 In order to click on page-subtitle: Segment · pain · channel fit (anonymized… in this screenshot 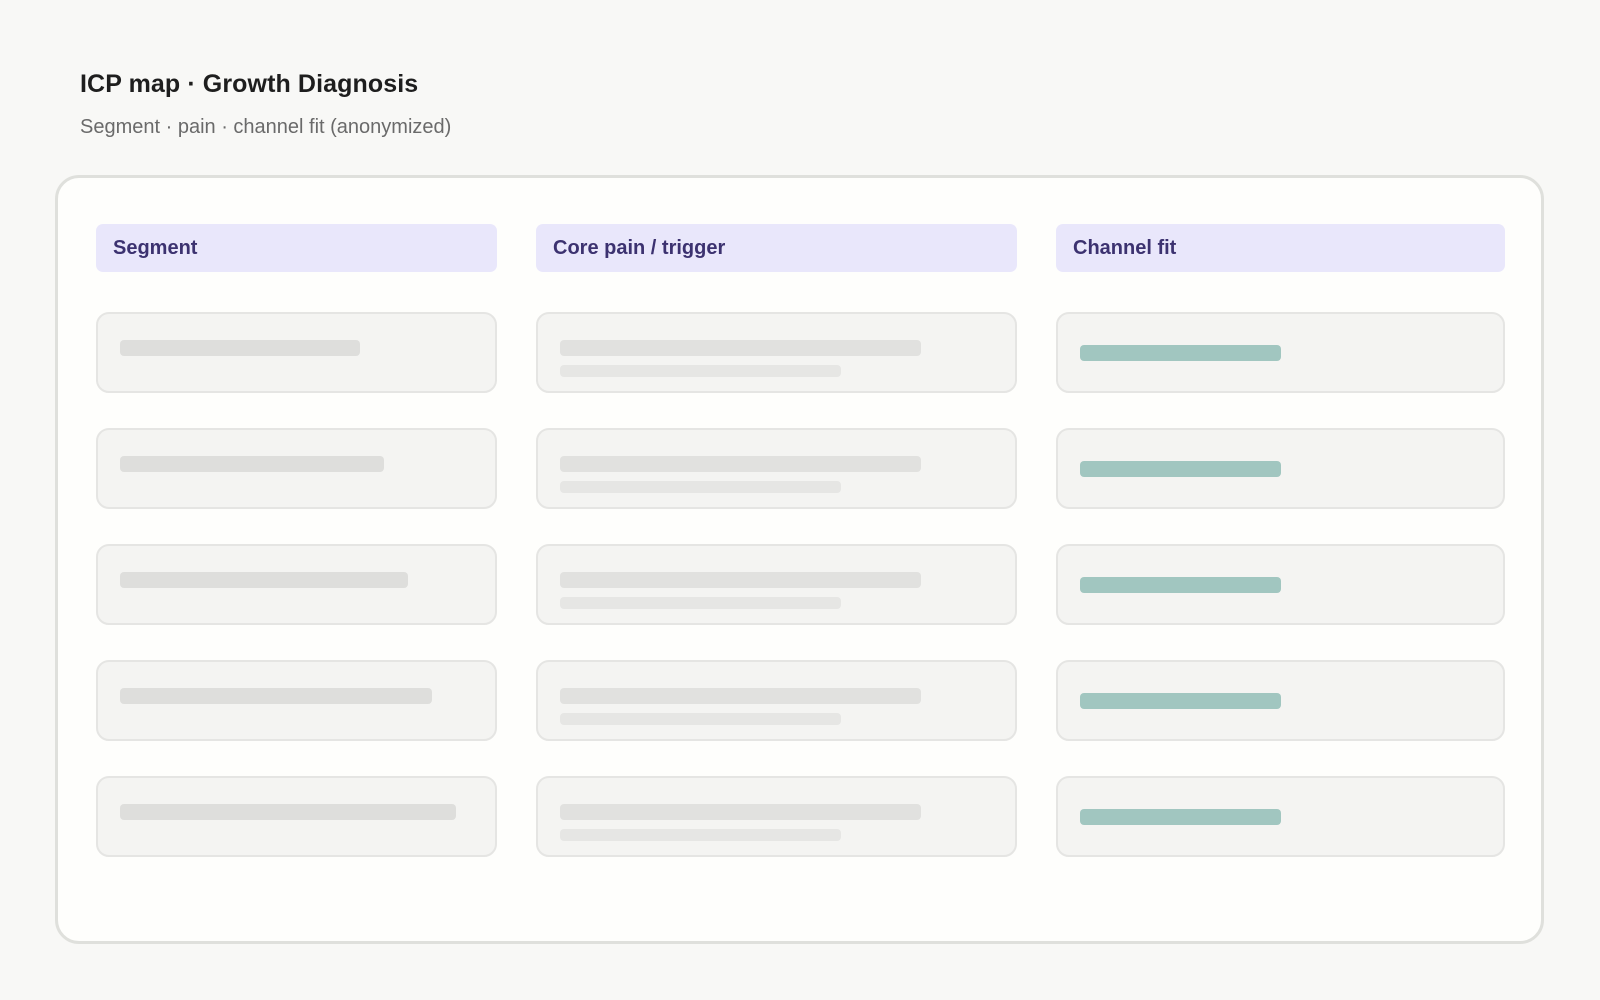, I will do `click(266, 127)`.